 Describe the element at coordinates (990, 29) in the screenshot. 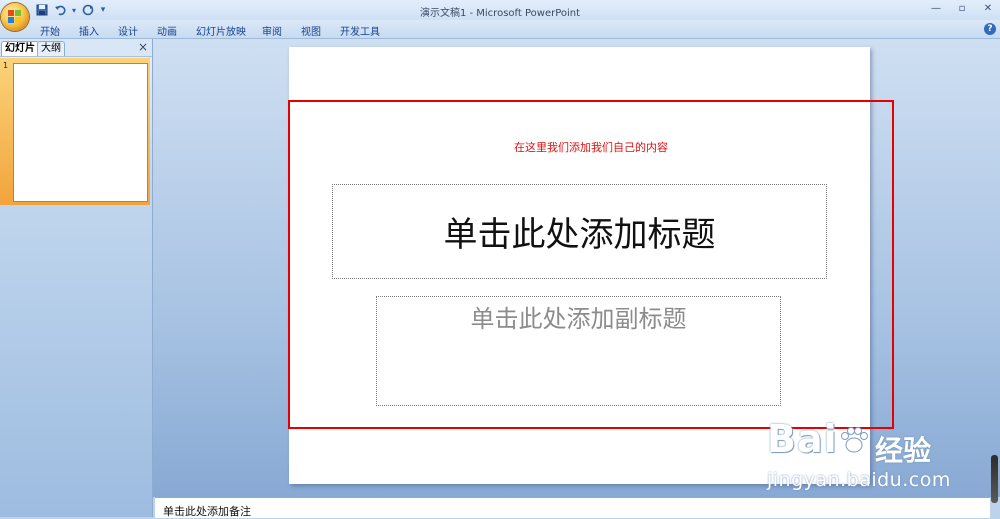

I see `help-icon: ?` at that location.